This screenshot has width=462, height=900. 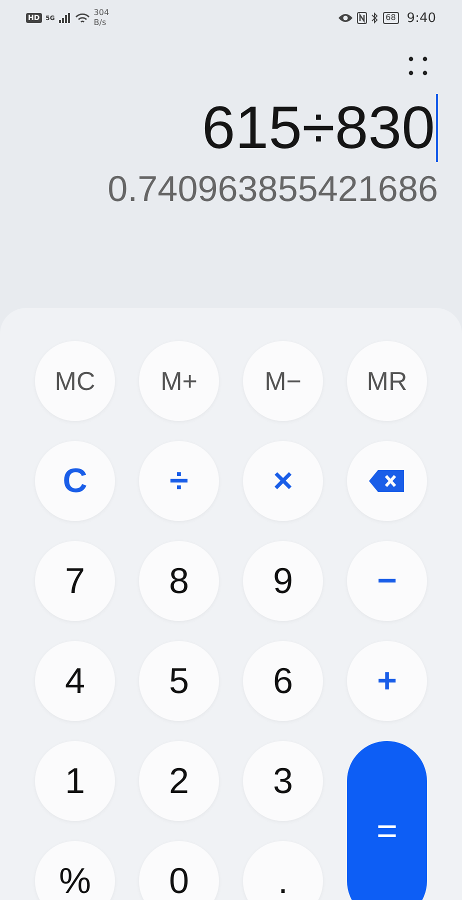 I want to click on operator-button: ×, so click(x=283, y=481).